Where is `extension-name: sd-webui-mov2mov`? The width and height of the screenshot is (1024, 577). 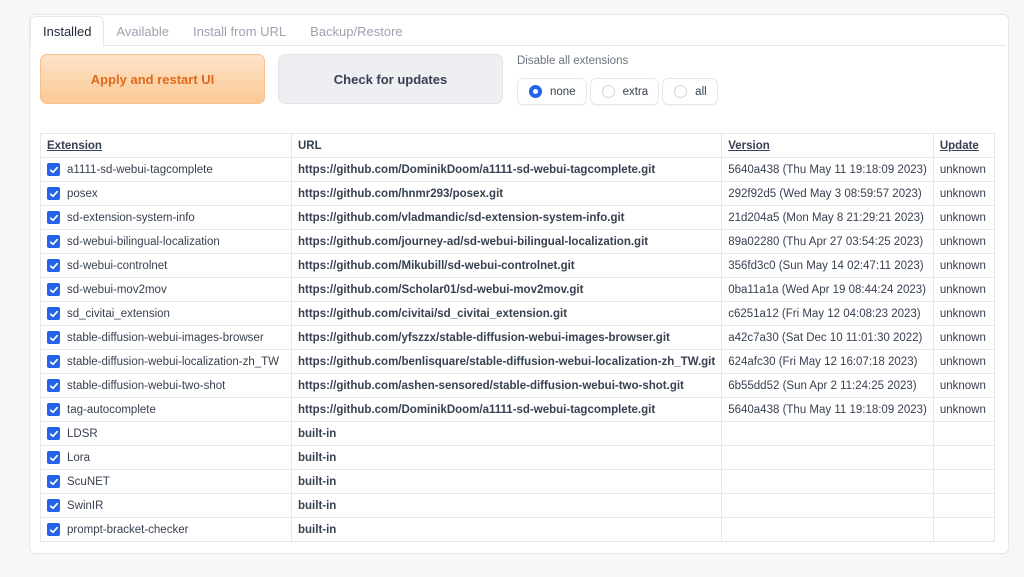
extension-name: sd-webui-mov2mov is located at coordinates (117, 289).